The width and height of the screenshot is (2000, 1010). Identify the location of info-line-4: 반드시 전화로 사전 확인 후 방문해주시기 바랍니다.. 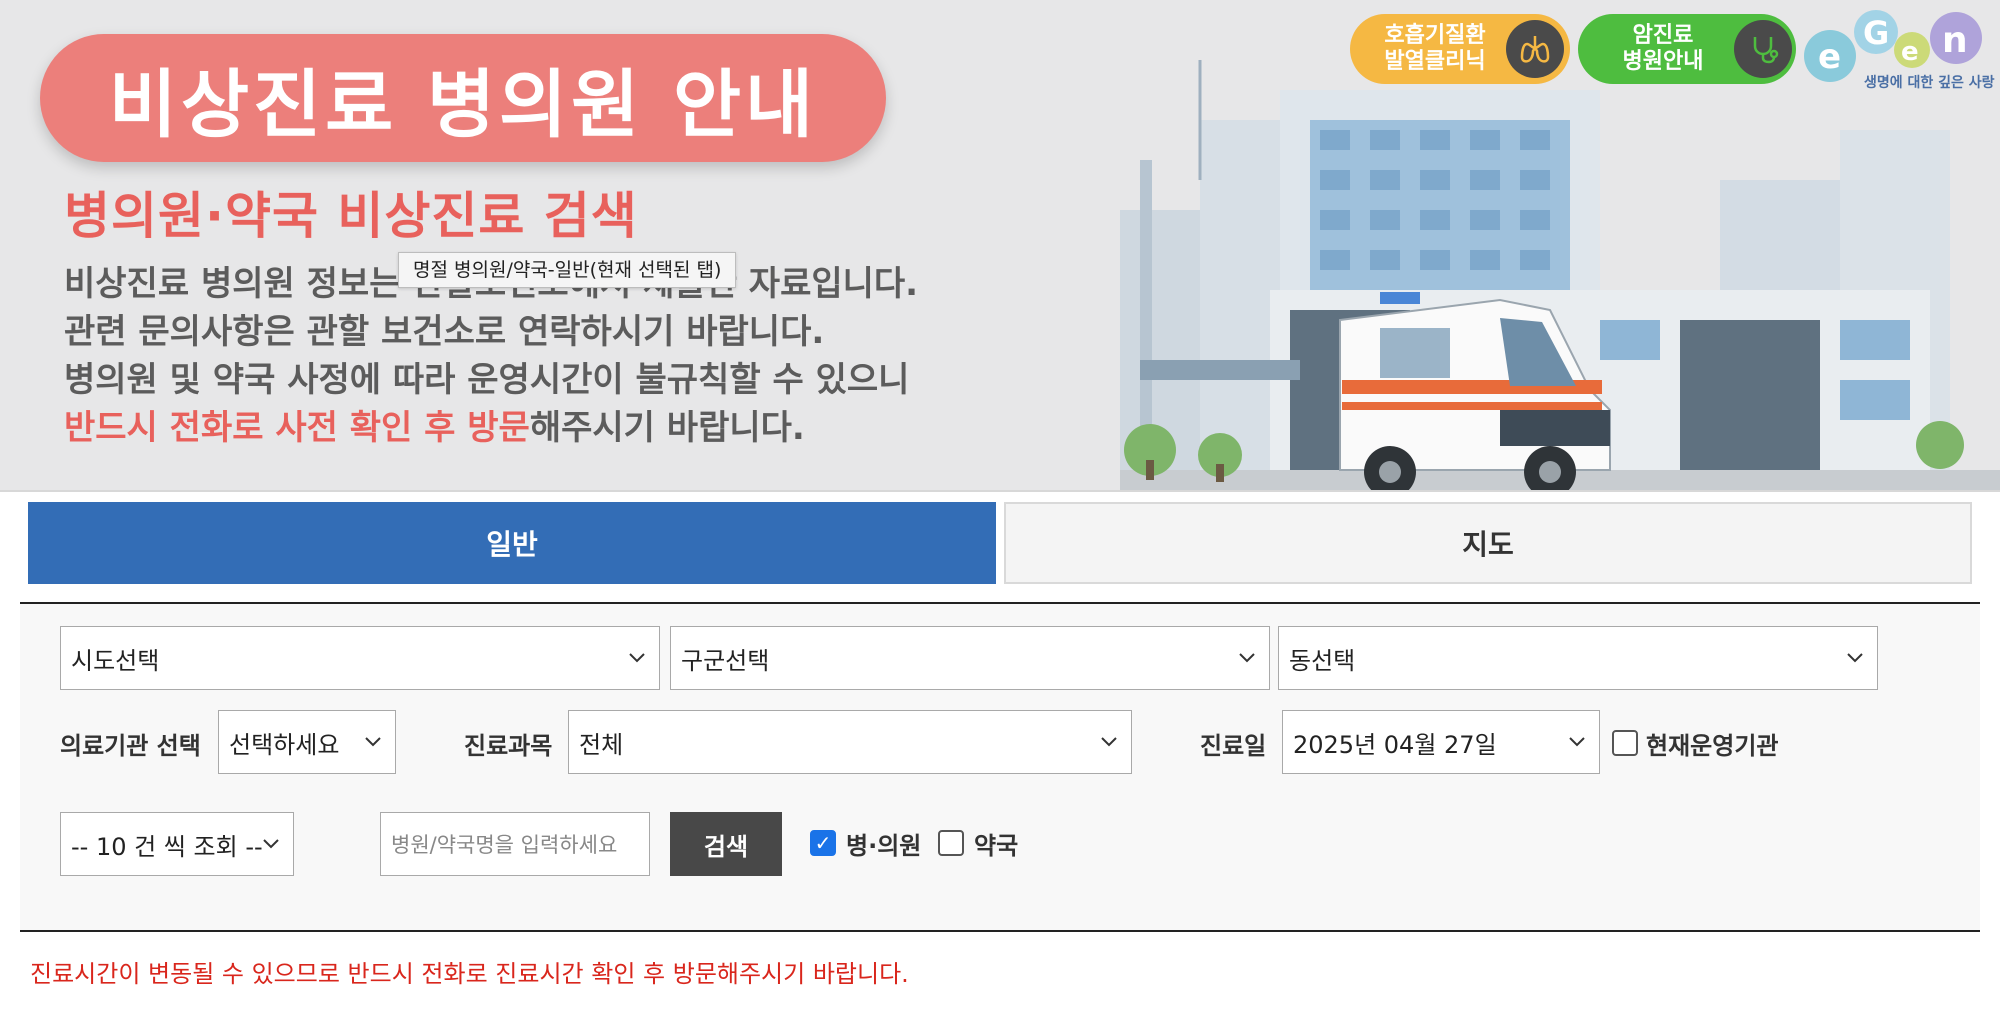
(491, 428).